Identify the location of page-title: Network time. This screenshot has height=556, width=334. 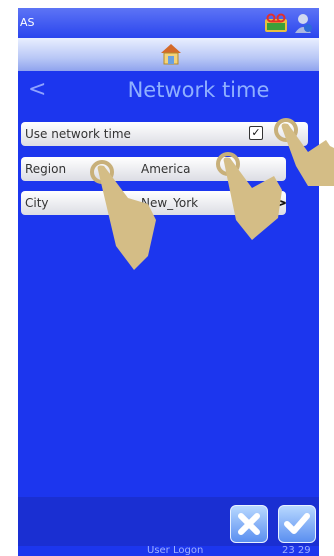
(198, 90).